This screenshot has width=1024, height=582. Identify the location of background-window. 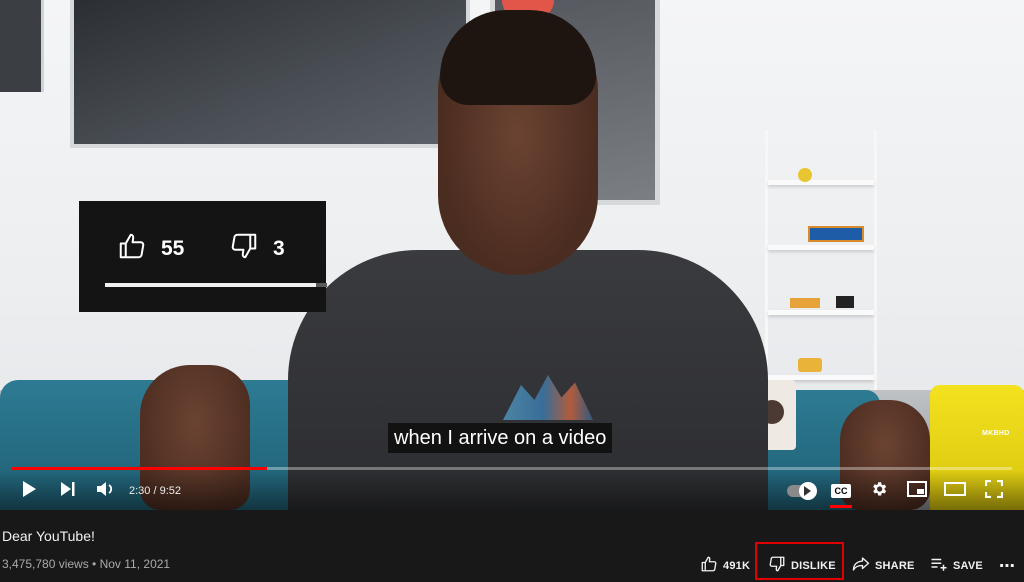
(22, 46).